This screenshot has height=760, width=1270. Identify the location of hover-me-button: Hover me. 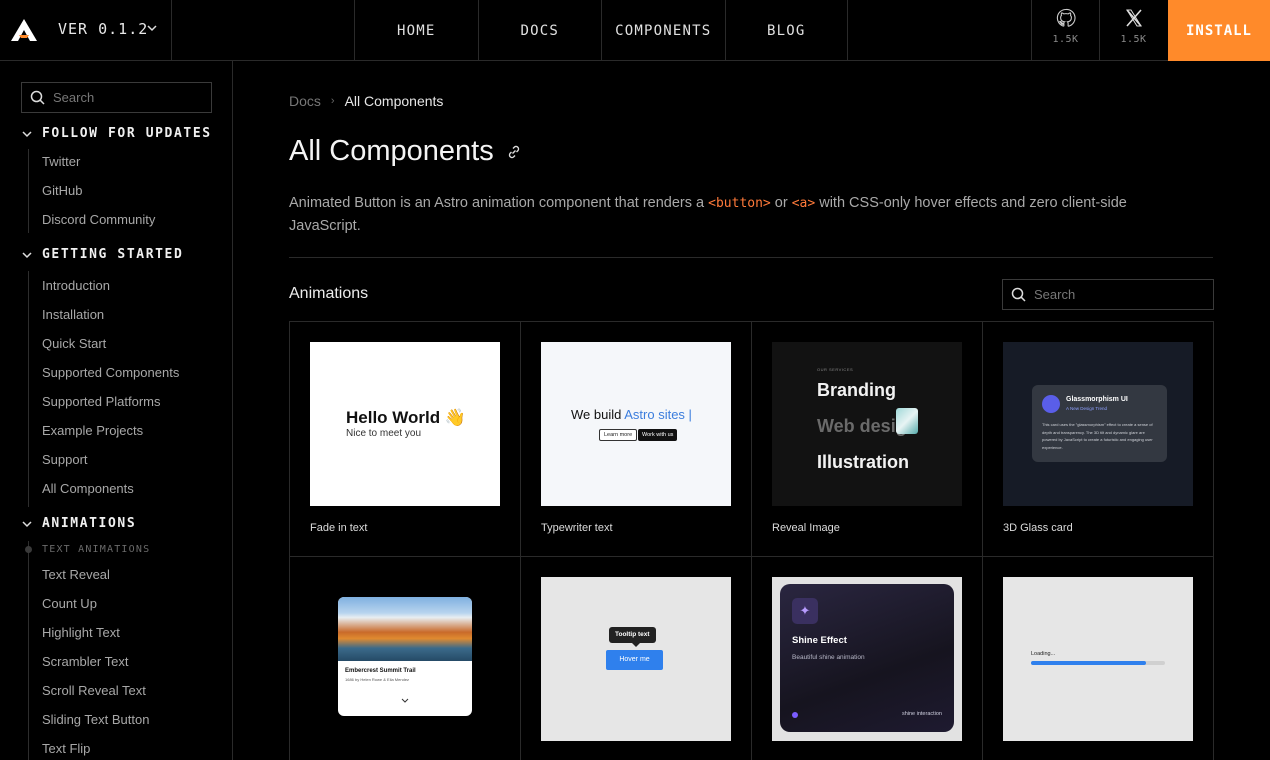
(634, 660).